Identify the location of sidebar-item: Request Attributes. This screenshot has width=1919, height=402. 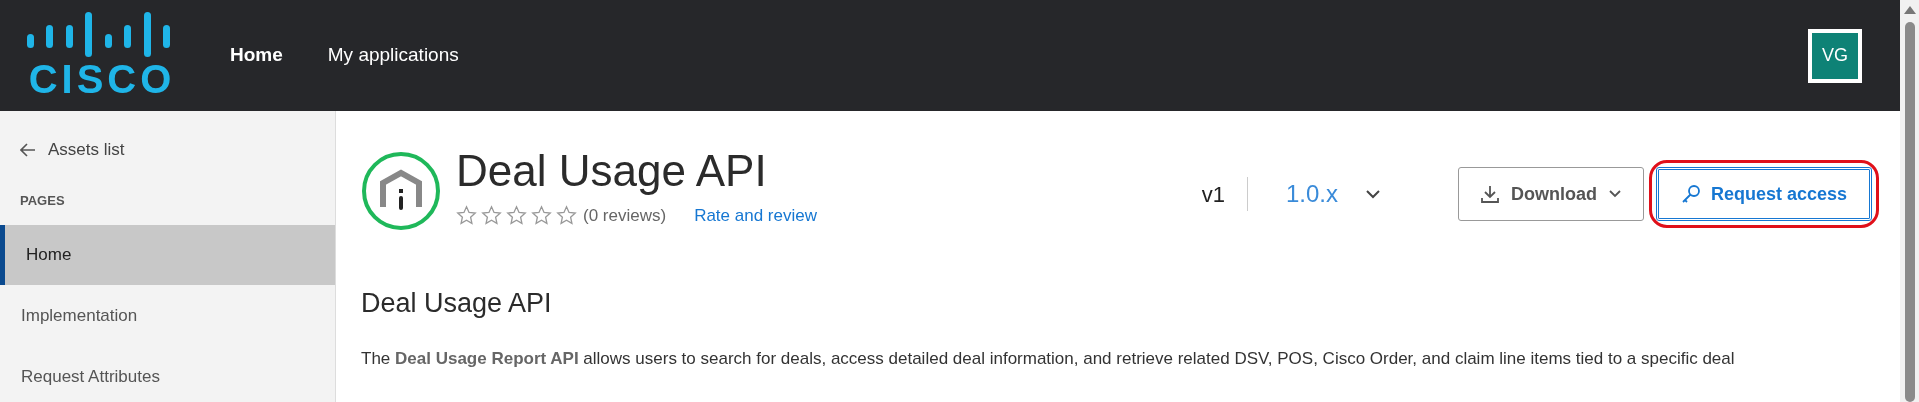
(167, 374).